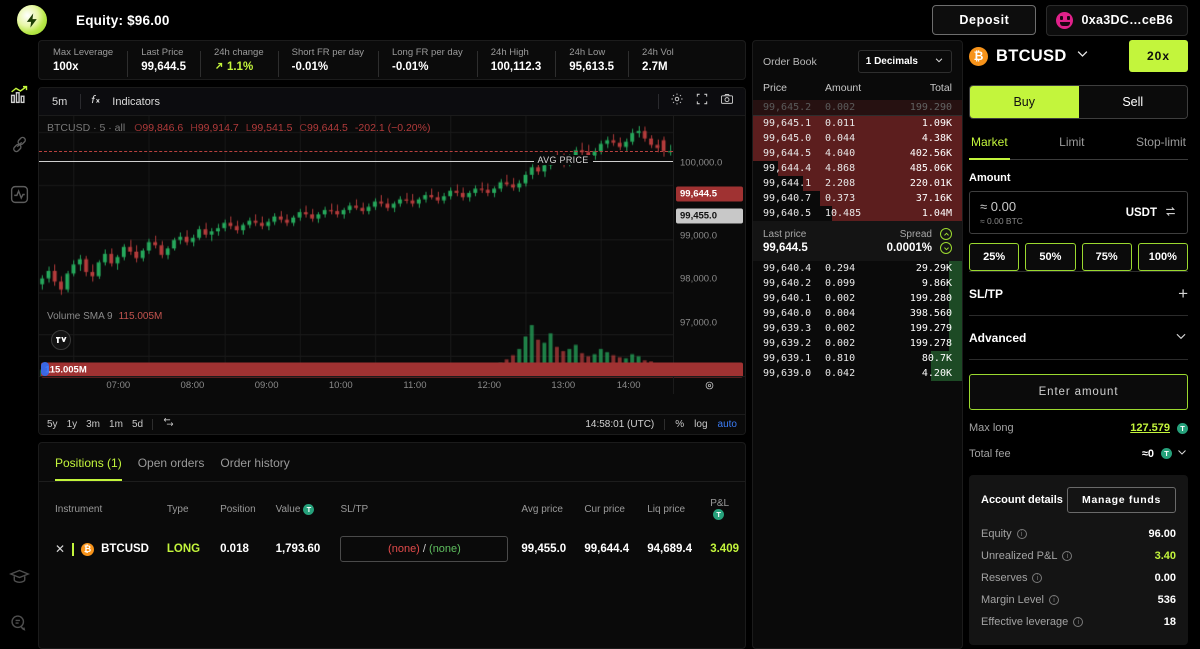 Image resolution: width=1200 pixels, height=649 pixels. I want to click on deposit-button: Deposit, so click(984, 20).